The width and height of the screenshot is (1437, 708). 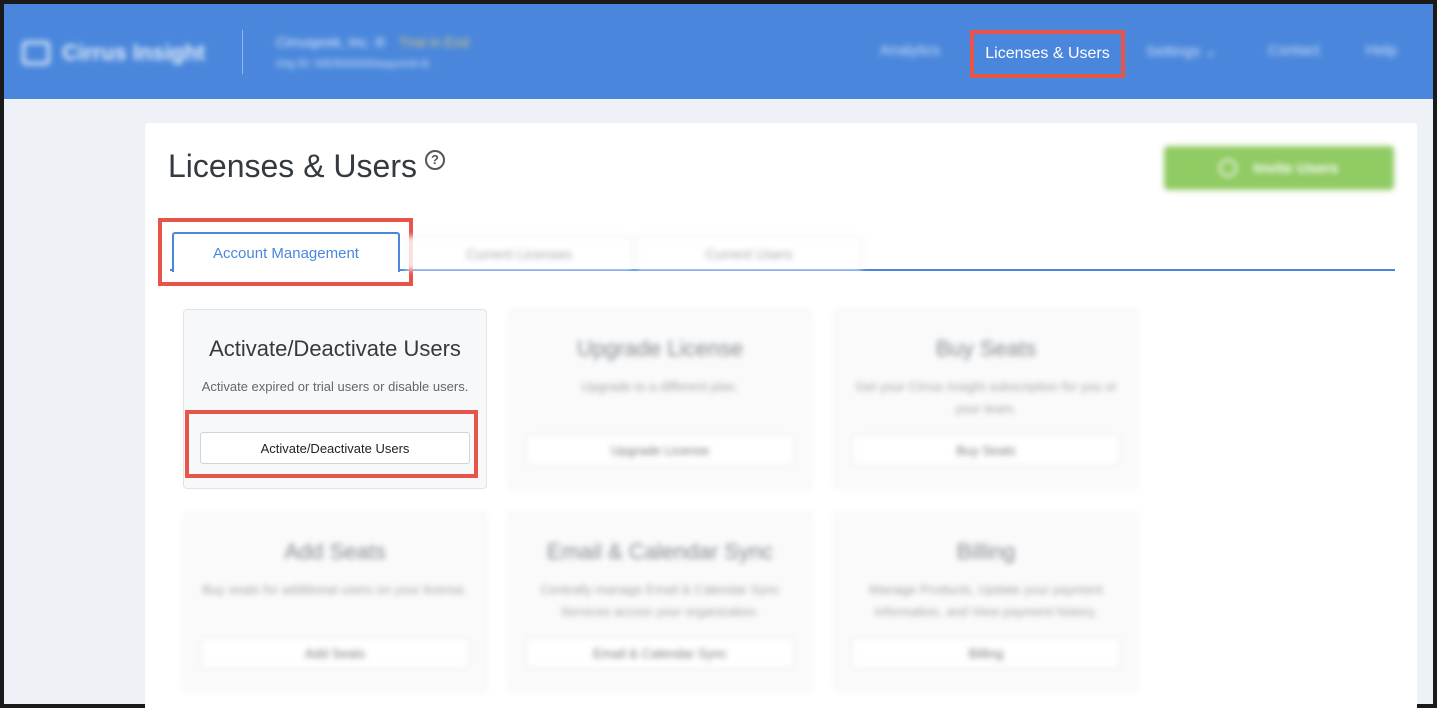 What do you see at coordinates (660, 551) in the screenshot?
I see `card-title: Email & Calendar Sync` at bounding box center [660, 551].